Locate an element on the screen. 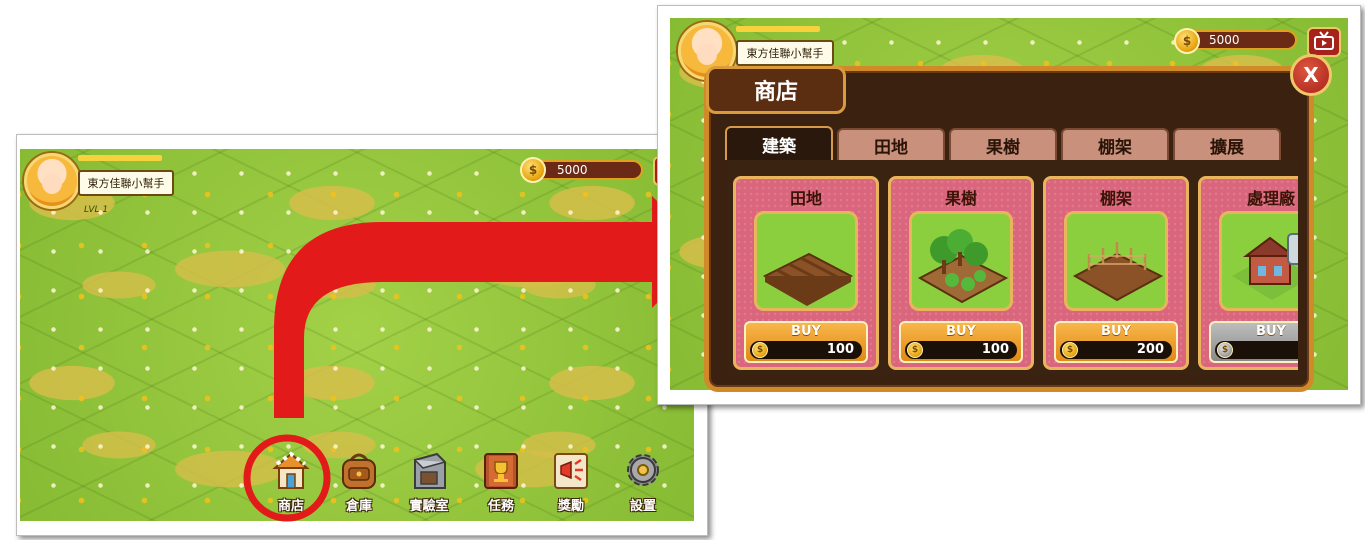 Image resolution: width=1365 pixels, height=540 pixels. toolbar-rewards-label: 獎勵 is located at coordinates (570, 506).